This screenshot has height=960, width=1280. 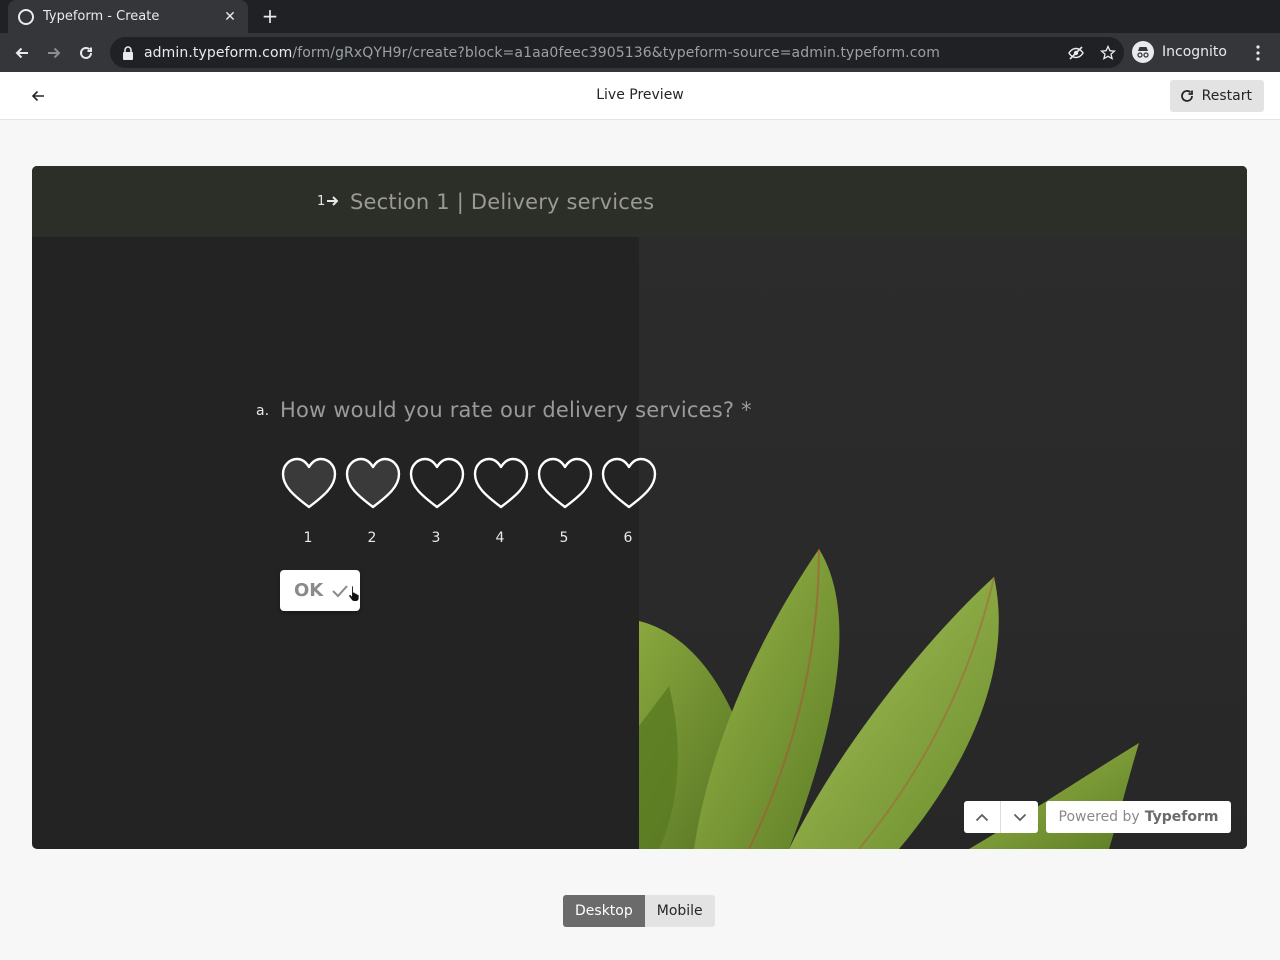 What do you see at coordinates (1108, 52) in the screenshot?
I see `star-icon` at bounding box center [1108, 52].